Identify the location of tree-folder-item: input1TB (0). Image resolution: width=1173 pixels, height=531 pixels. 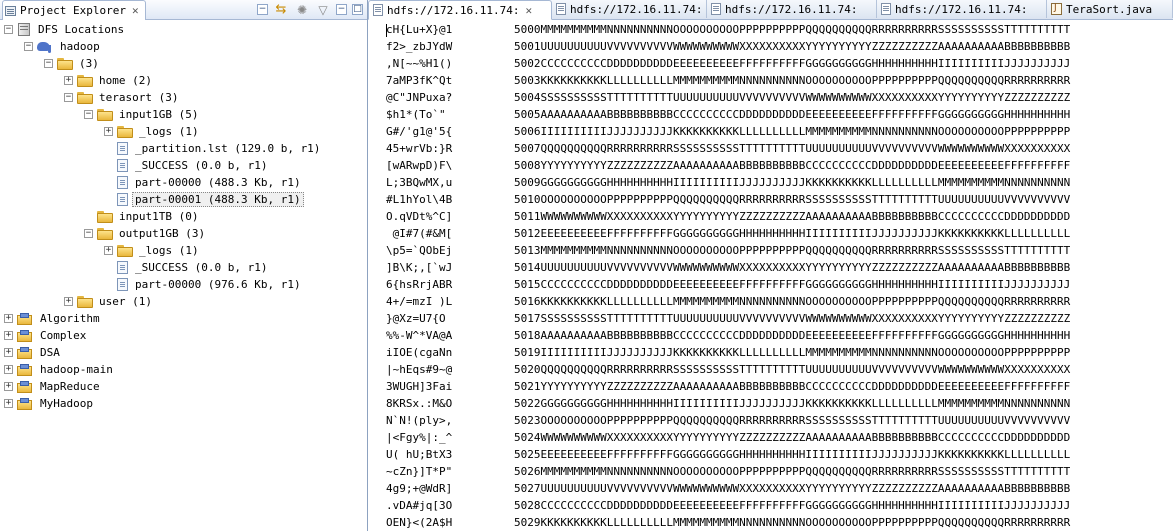
(142, 216).